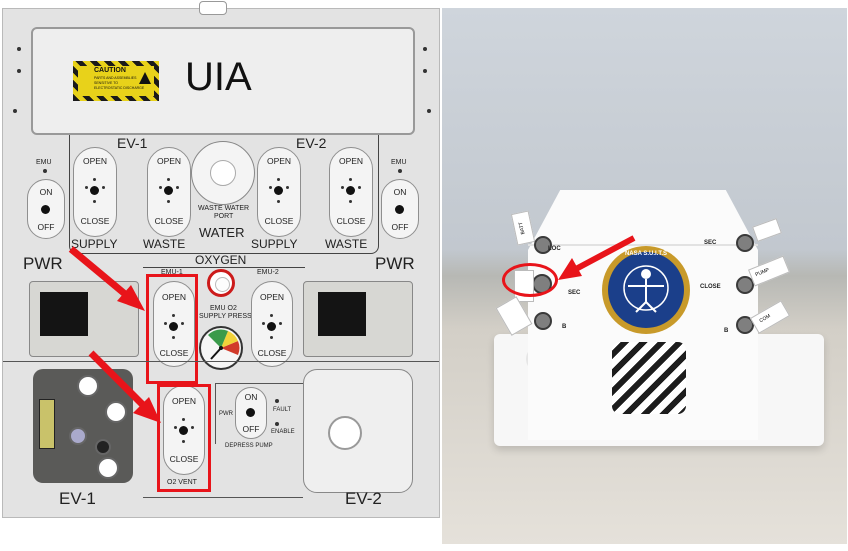 Image resolution: width=848 pixels, height=551 pixels. I want to click on device-vent, so click(649, 378).